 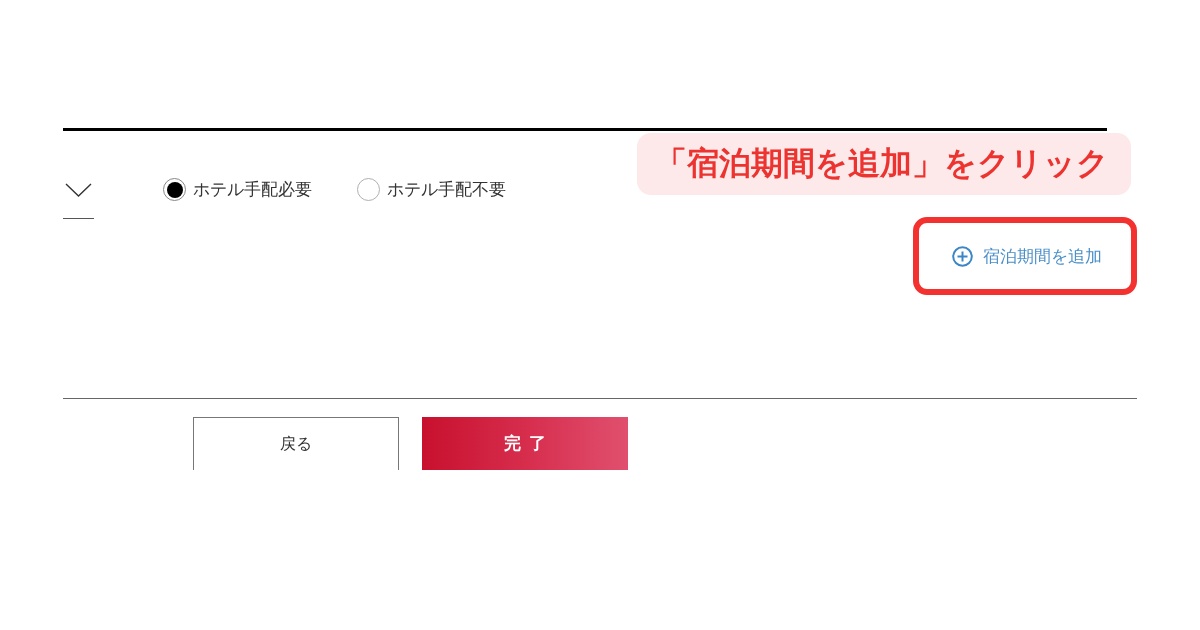 What do you see at coordinates (1027, 256) in the screenshot?
I see `add-stay-link: 宿泊期間を追加` at bounding box center [1027, 256].